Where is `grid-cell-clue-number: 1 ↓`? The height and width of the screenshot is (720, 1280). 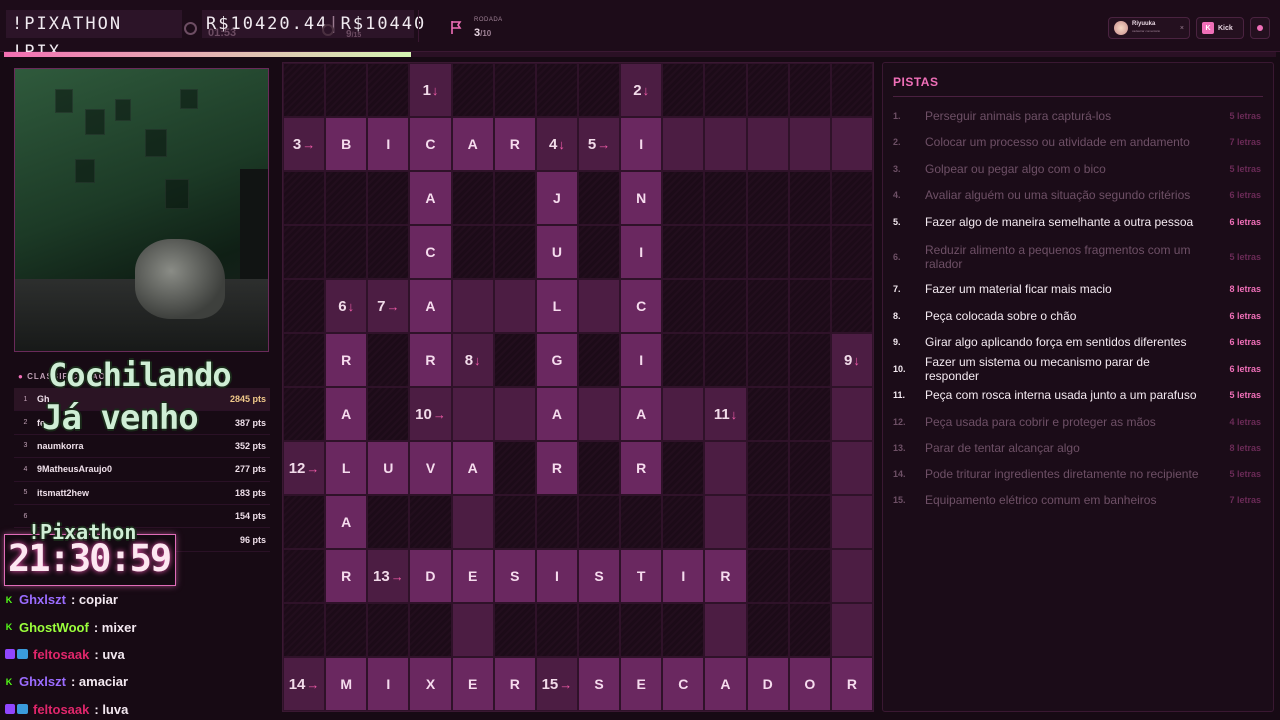
grid-cell-clue-number: 1 ↓ is located at coordinates (430, 90).